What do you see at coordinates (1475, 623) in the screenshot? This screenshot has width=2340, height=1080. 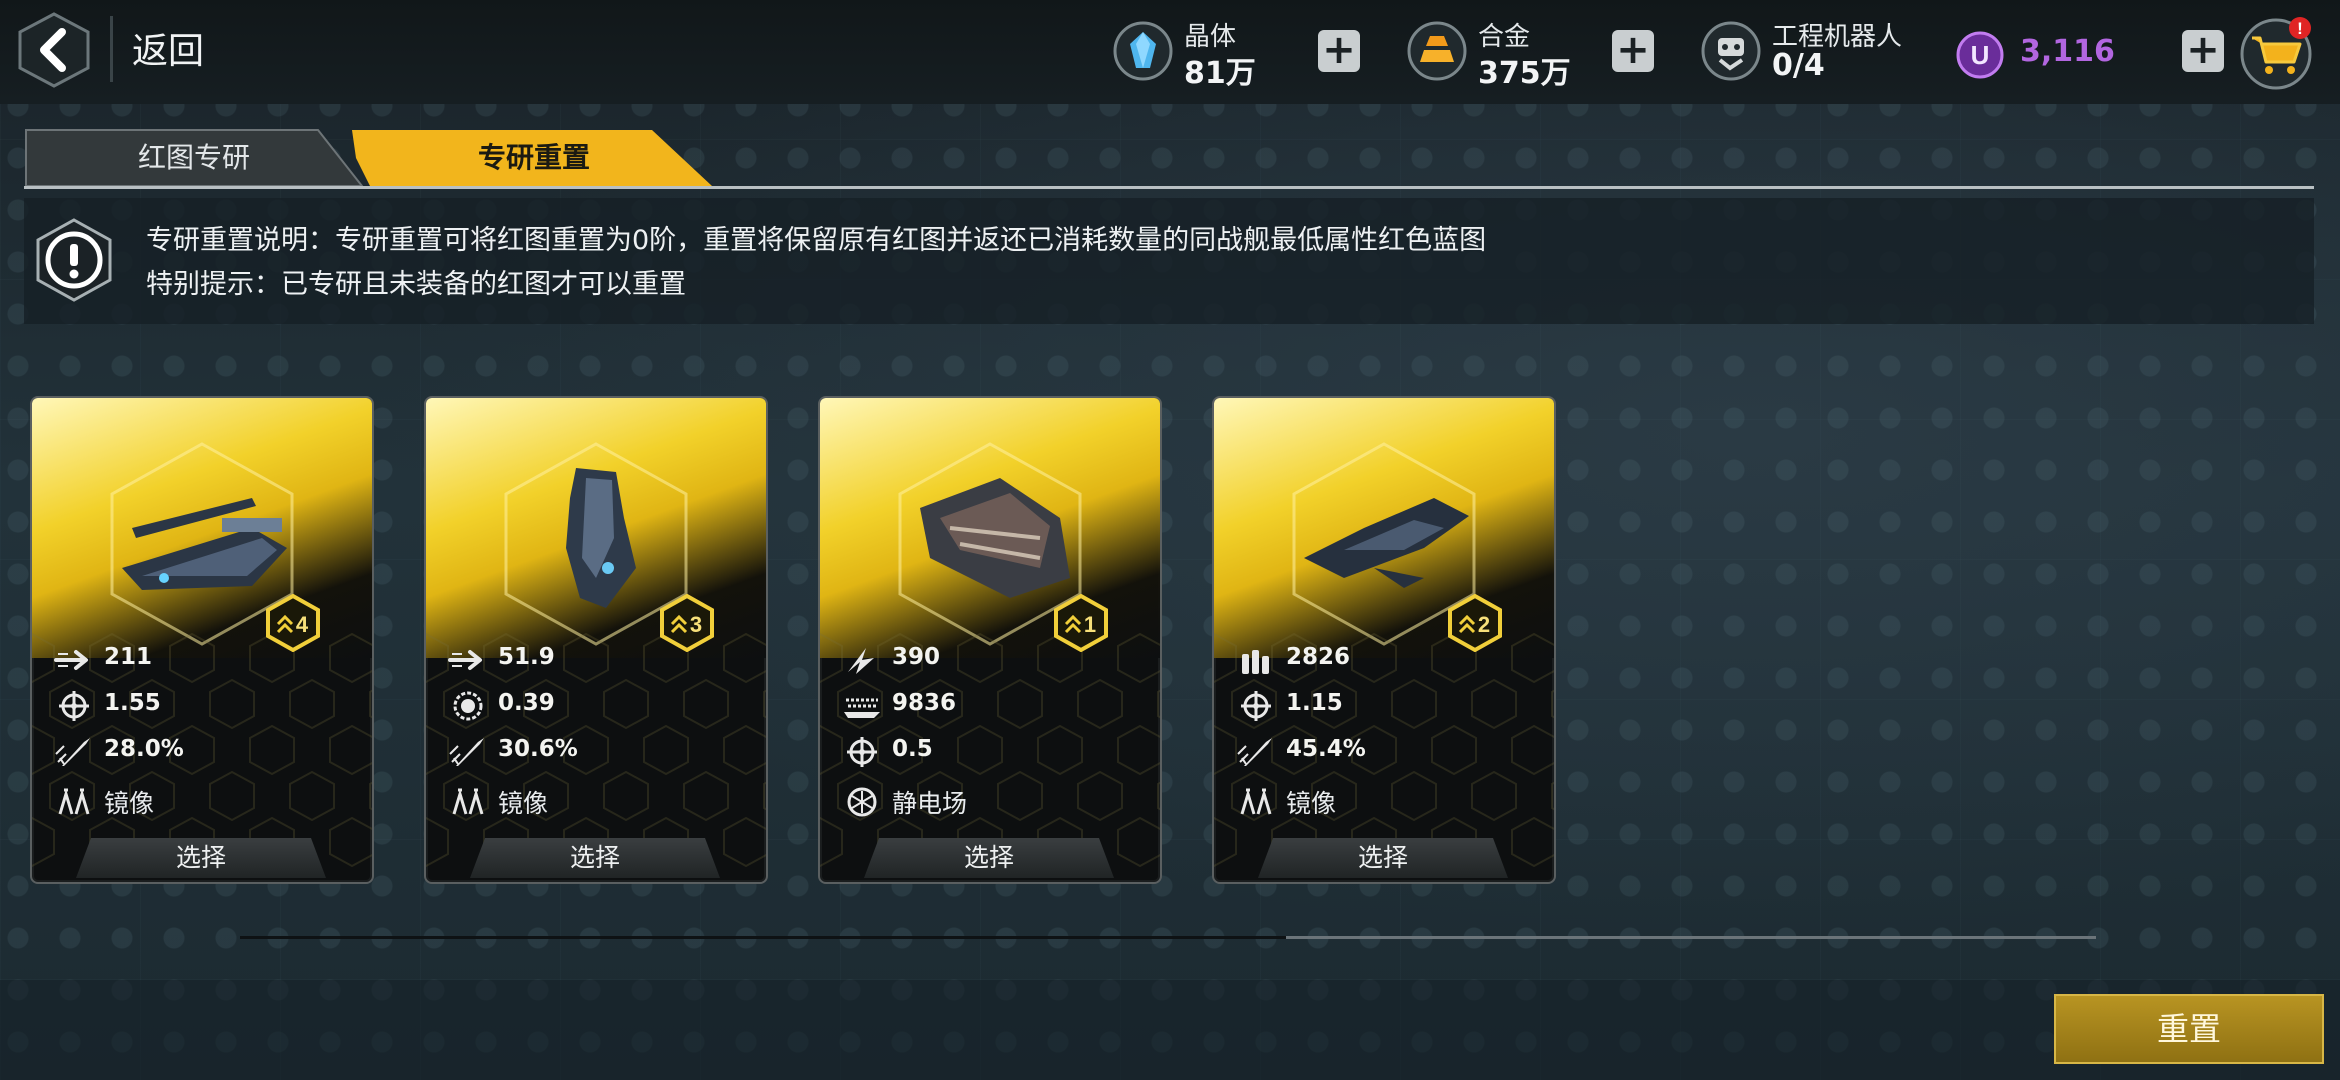 I see `rank-badge: 2` at bounding box center [1475, 623].